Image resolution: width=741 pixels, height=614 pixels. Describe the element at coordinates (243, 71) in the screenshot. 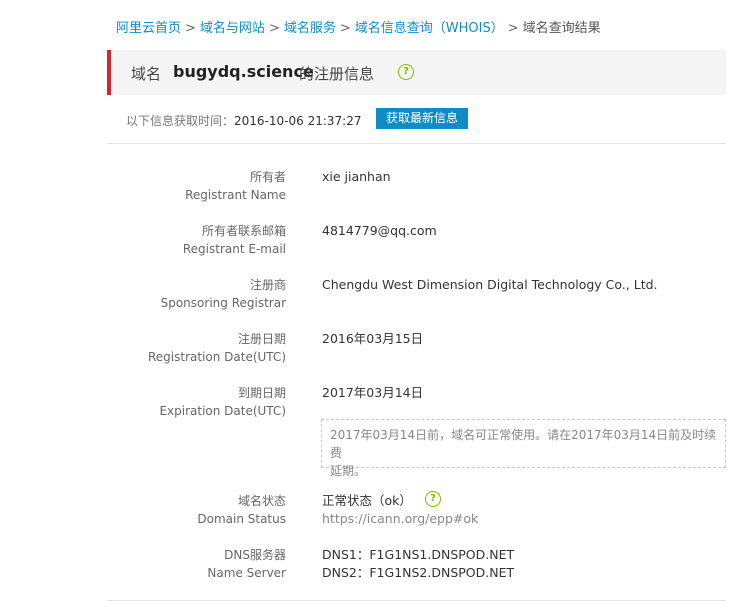

I see `page-title-domain: bugydq.science` at that location.